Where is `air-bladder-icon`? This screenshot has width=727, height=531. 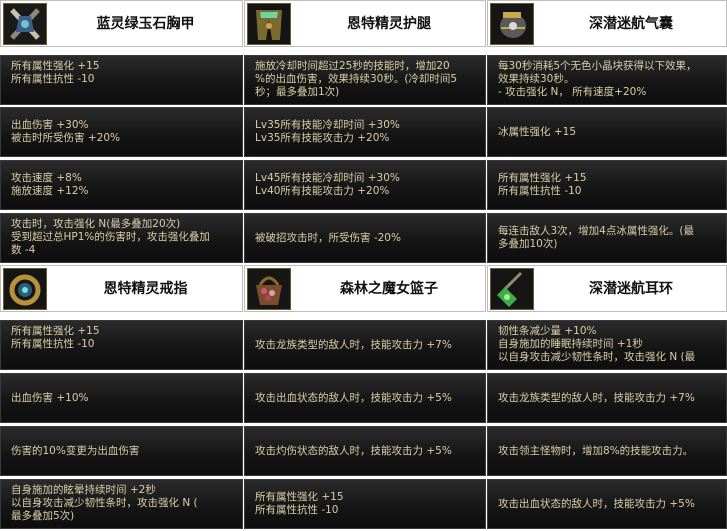
air-bladder-icon is located at coordinates (512, 24).